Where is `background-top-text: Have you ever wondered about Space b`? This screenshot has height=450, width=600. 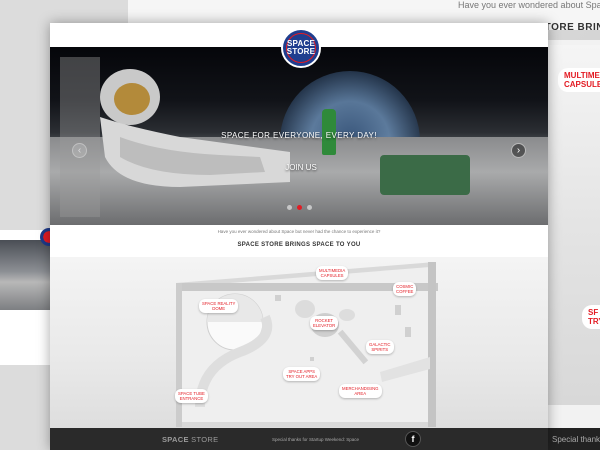 background-top-text: Have you ever wondered about Space b is located at coordinates (529, 5).